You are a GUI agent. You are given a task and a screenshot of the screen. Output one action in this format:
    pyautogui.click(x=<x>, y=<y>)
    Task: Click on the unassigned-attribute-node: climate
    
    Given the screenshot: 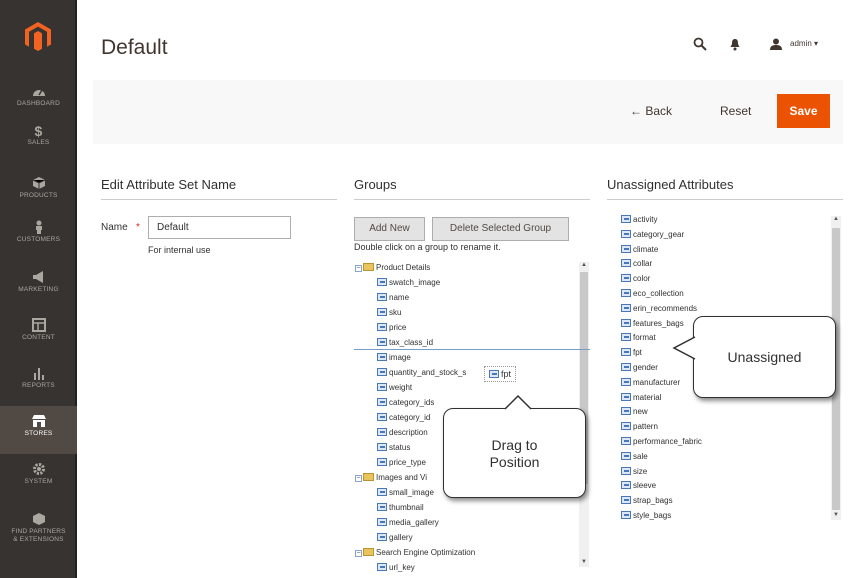 What is the action you would take?
    pyautogui.click(x=639, y=251)
    